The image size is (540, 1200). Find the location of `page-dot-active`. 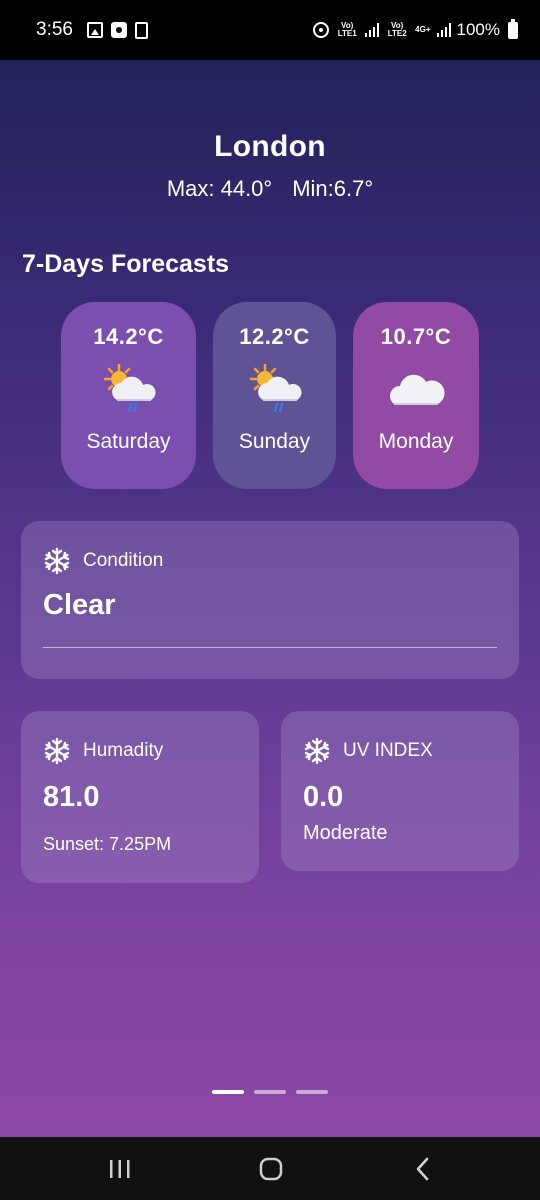

page-dot-active is located at coordinates (228, 1092).